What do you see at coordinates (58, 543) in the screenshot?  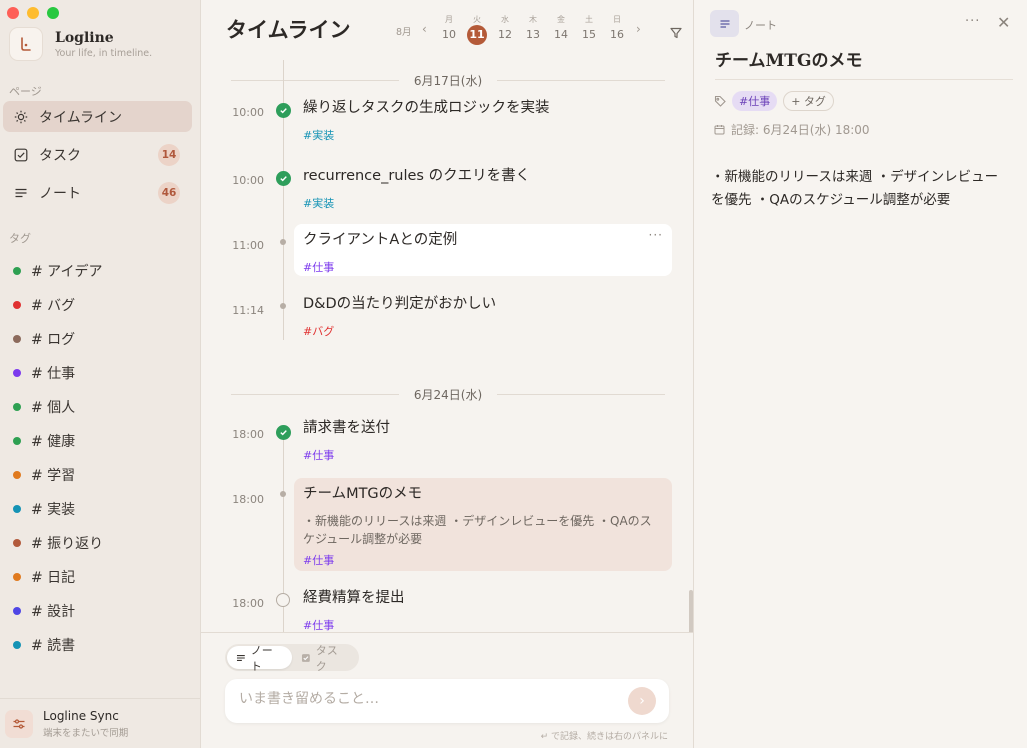 I see `sidebar-tag-item: # 振り返り` at bounding box center [58, 543].